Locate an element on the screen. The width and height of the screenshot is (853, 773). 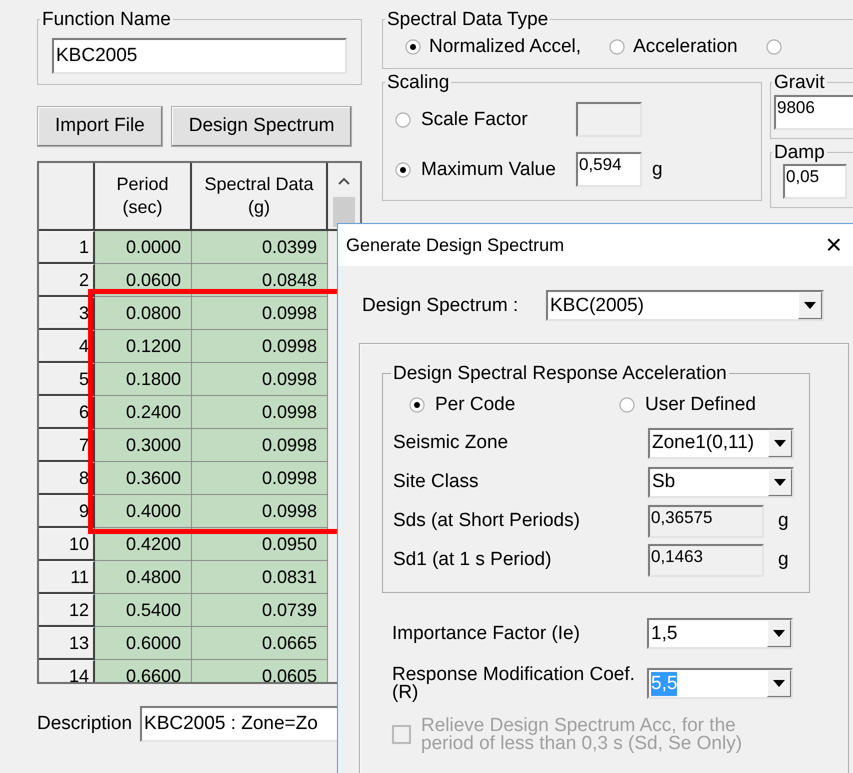
table-cell: 0.6000 is located at coordinates (143, 643).